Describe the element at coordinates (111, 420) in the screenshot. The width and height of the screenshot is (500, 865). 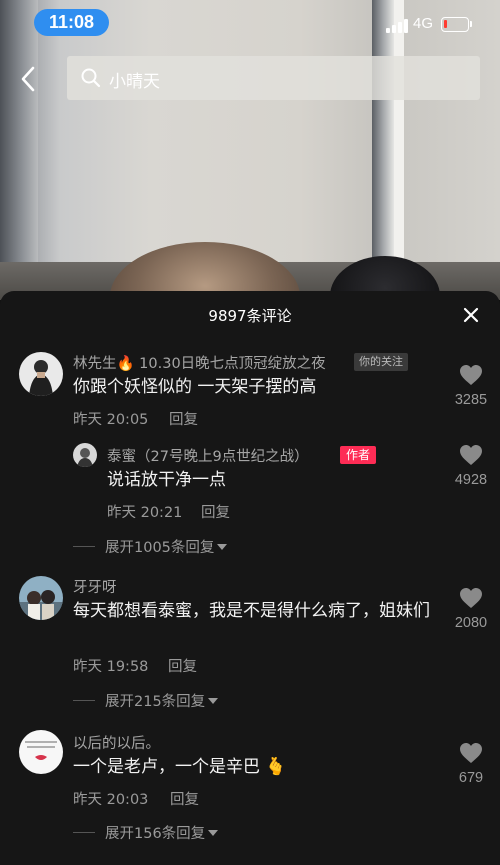
I see `comment-time: 昨天 20:05` at that location.